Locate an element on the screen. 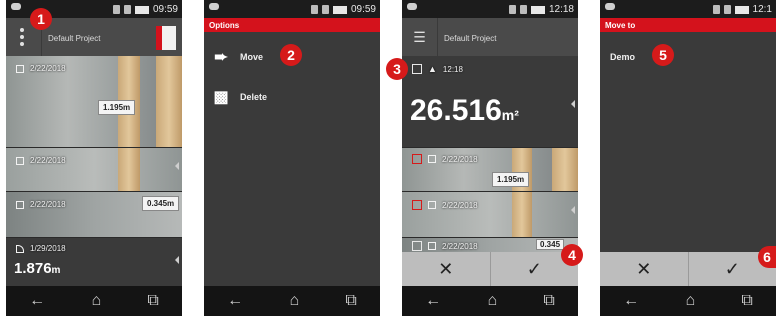 The width and height of the screenshot is (776, 316). trash-icon: ▩ is located at coordinates (221, 97).